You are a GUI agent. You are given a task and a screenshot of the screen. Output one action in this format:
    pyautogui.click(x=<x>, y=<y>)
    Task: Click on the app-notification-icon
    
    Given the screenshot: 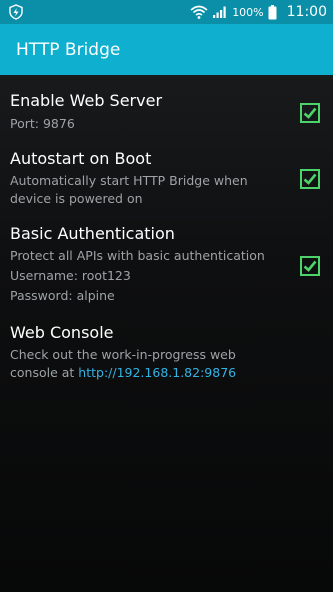 What is the action you would take?
    pyautogui.click(x=16, y=12)
    